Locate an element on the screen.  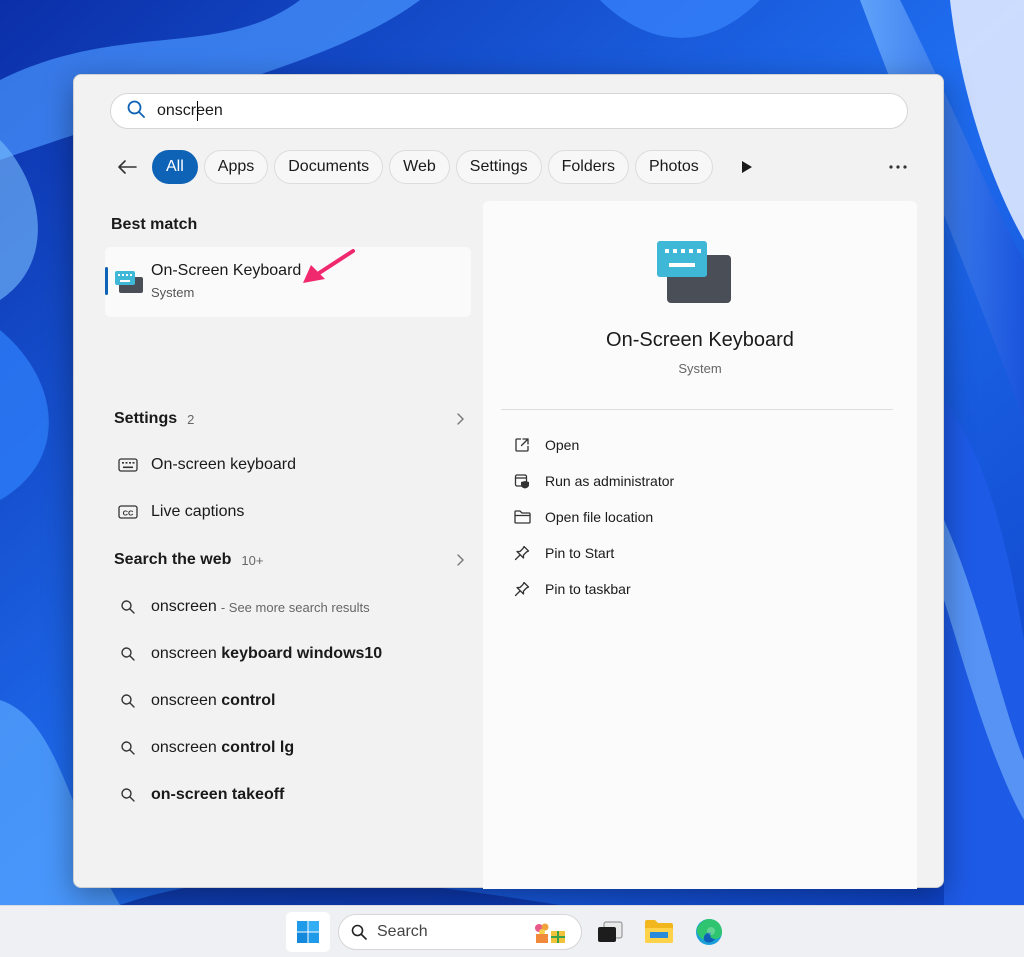
web-result-hint: - See more search results is located at coordinates (295, 607).